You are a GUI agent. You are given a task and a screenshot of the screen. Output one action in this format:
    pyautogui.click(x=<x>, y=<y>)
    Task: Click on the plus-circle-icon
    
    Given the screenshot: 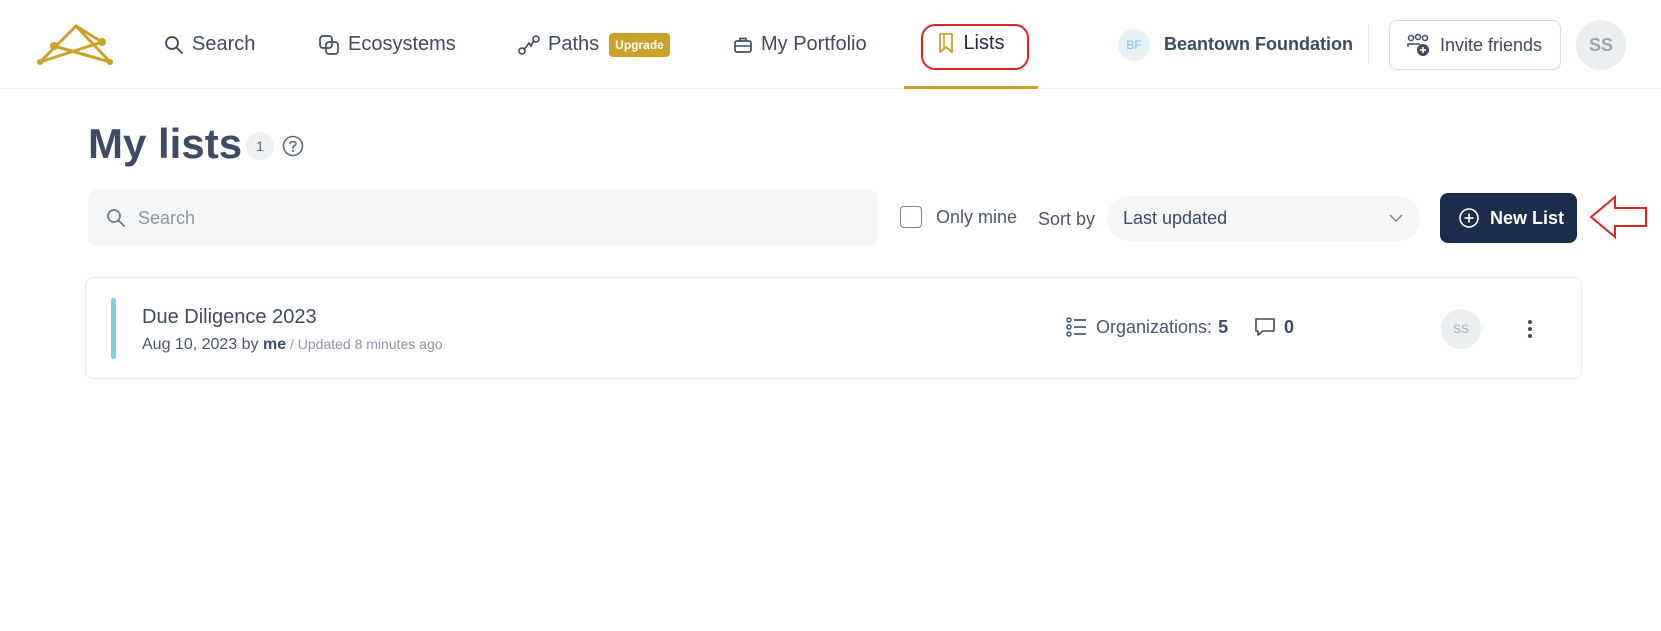 What is the action you would take?
    pyautogui.click(x=1469, y=218)
    